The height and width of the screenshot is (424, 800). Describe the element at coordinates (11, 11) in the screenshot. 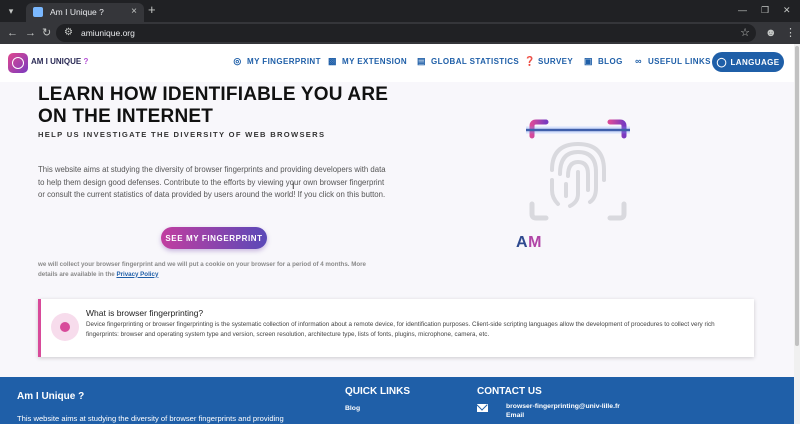

I see `tab-list-icon: ▾` at that location.